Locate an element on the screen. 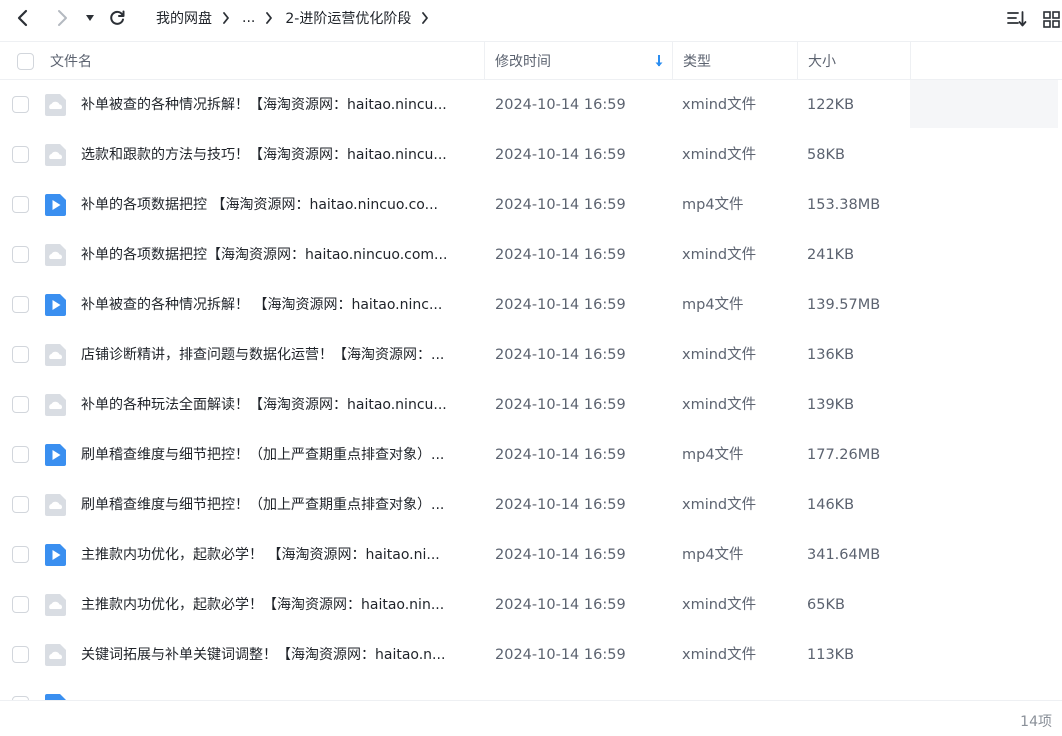 The image size is (1062, 736). sort-button is located at coordinates (1017, 19).